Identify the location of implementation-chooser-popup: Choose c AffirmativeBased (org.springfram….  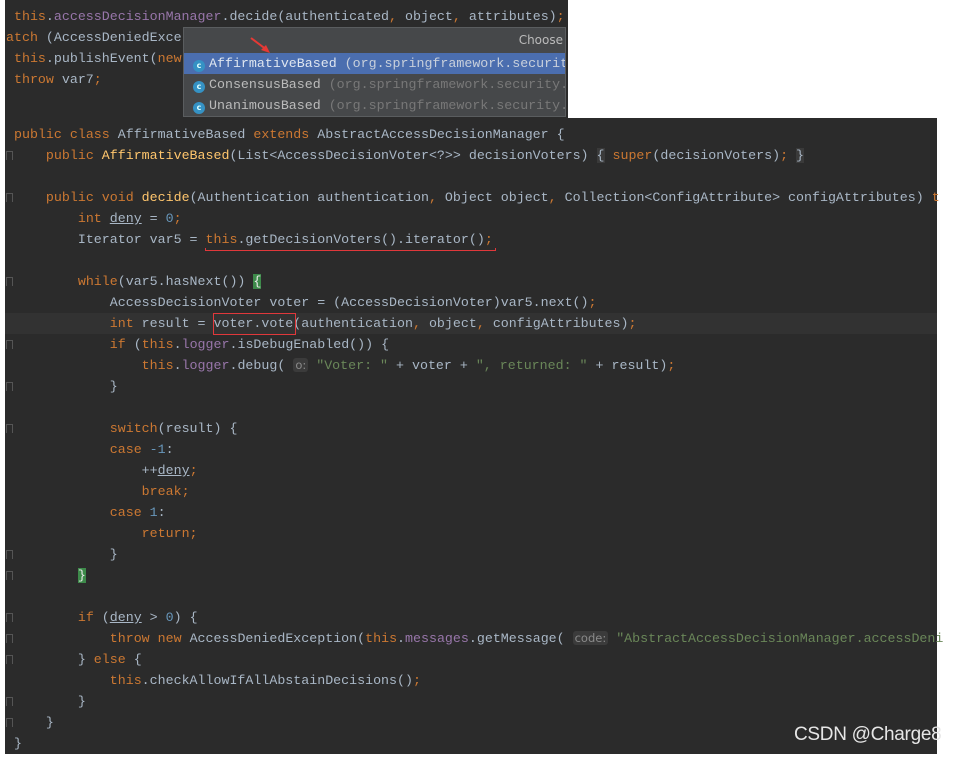
(374, 72).